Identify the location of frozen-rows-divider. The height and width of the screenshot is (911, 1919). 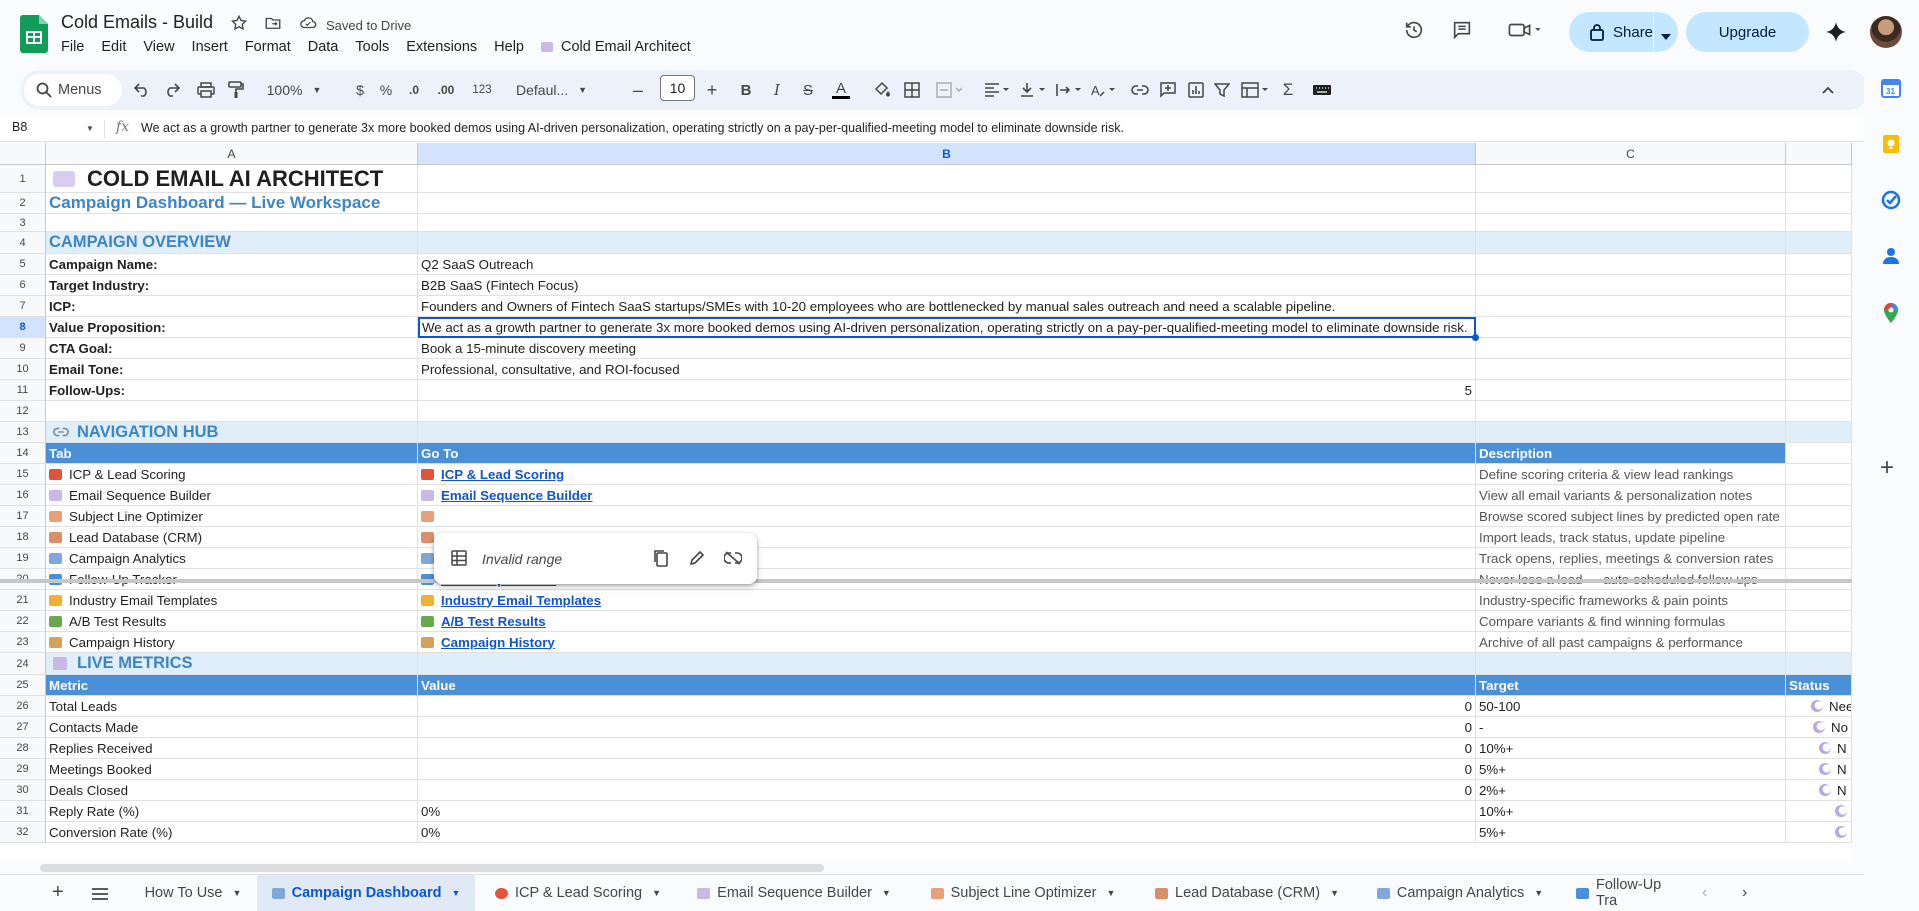
(926, 581).